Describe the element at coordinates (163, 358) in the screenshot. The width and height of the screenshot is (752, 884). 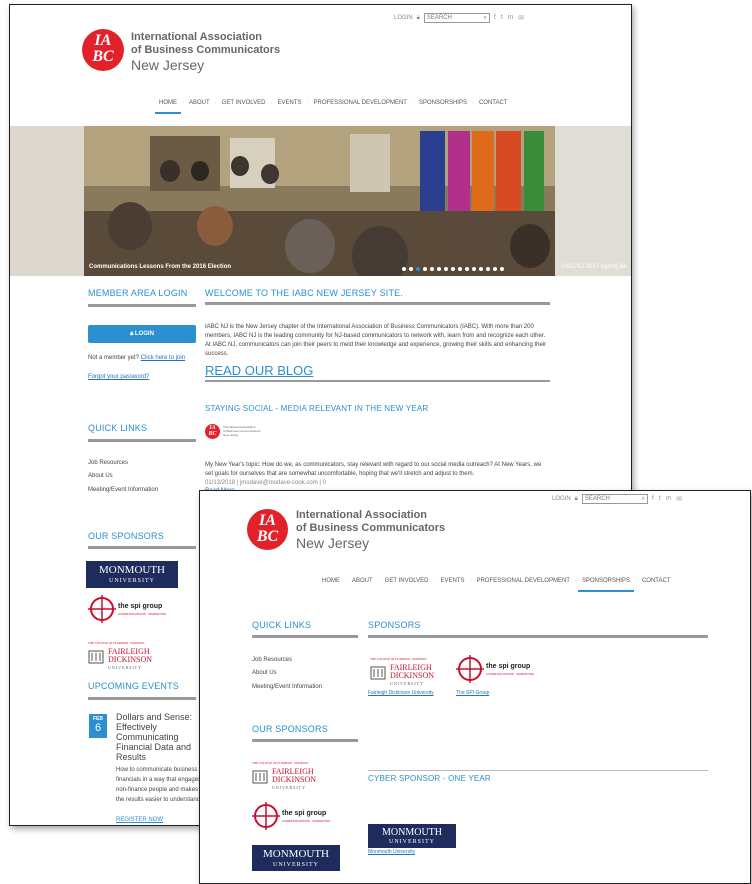
I see `join-link: Click here to join` at that location.